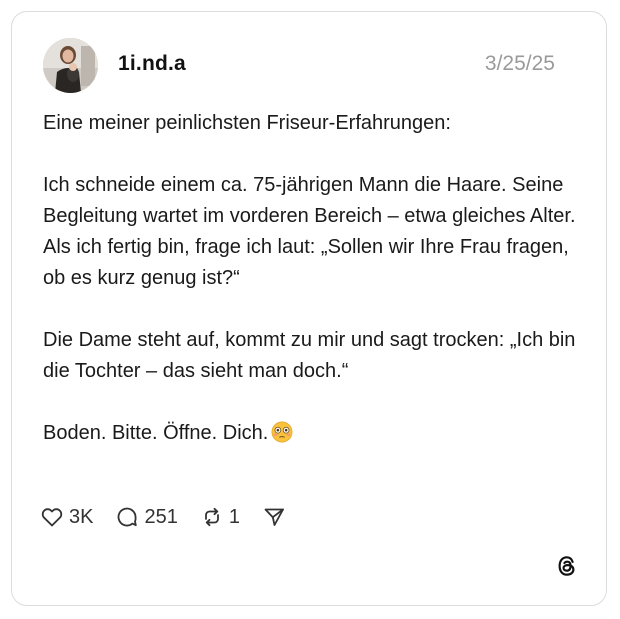 This screenshot has height=619, width=620. What do you see at coordinates (156, 433) in the screenshot?
I see `closing-text: Boden. Bitte. Öffne. Dich.` at bounding box center [156, 433].